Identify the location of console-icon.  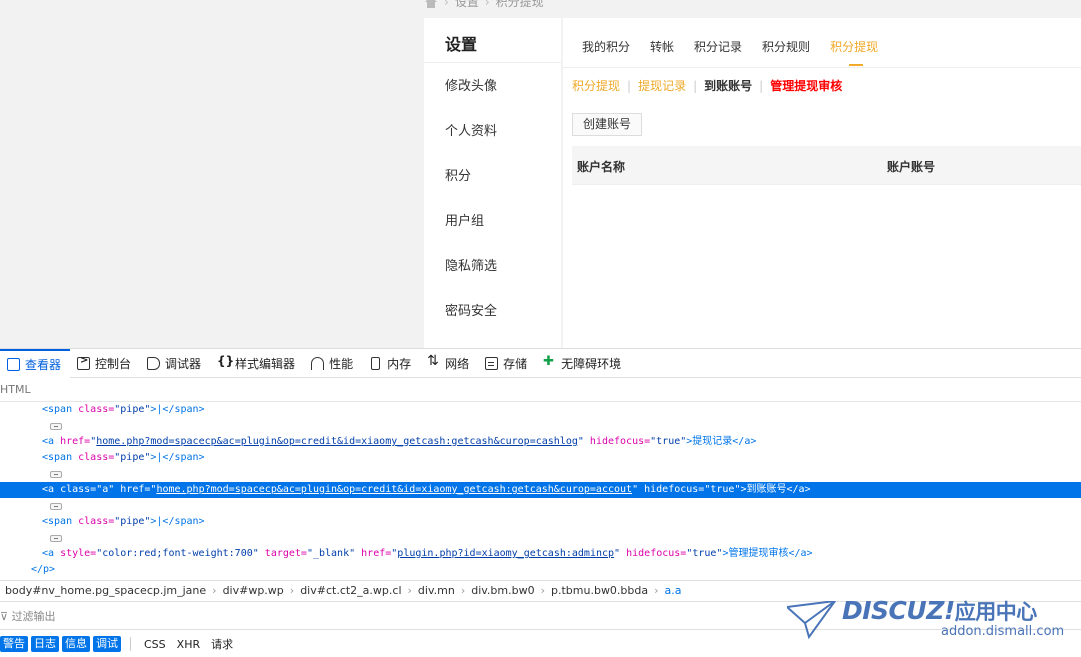
(84, 362).